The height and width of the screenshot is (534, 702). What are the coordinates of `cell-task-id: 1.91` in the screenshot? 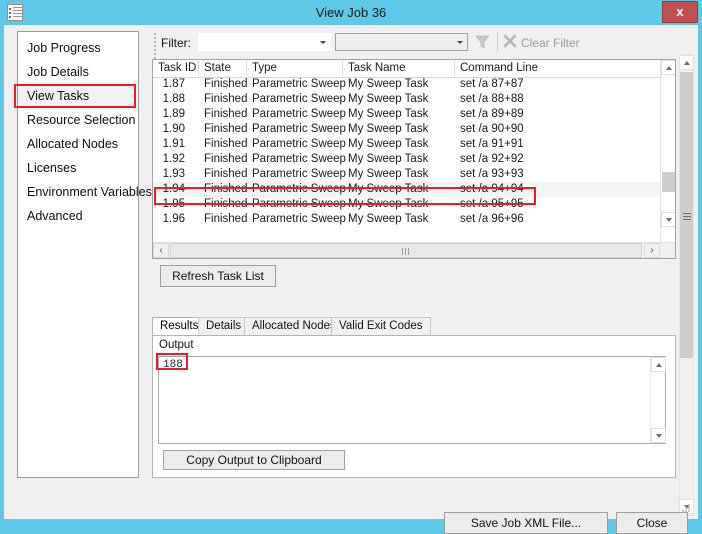 It's located at (173, 144).